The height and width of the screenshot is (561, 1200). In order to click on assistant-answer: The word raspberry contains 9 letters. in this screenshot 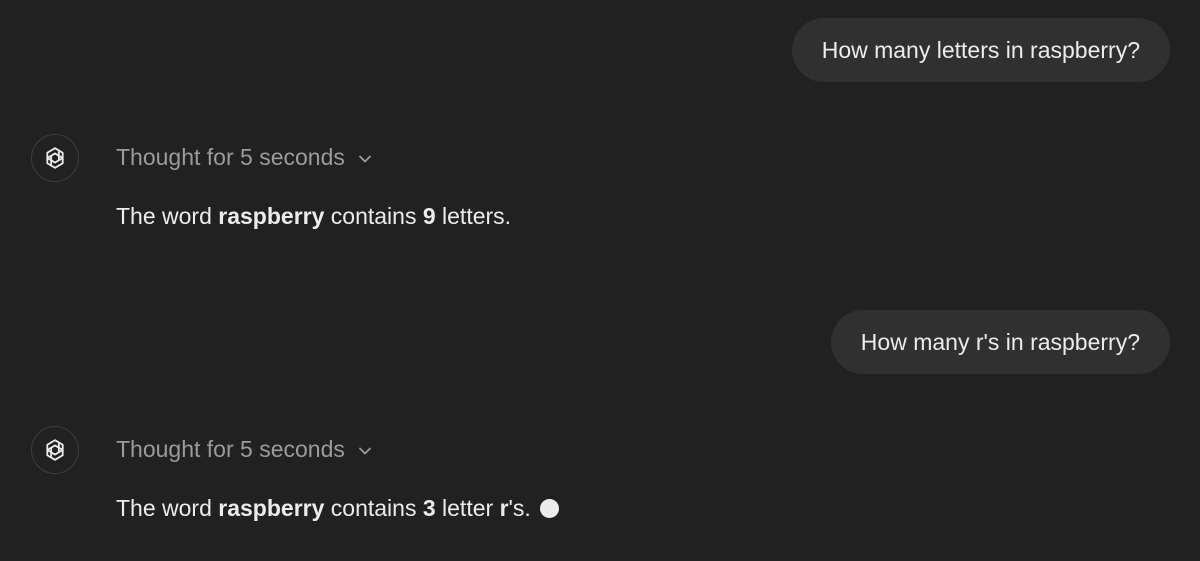, I will do `click(313, 216)`.